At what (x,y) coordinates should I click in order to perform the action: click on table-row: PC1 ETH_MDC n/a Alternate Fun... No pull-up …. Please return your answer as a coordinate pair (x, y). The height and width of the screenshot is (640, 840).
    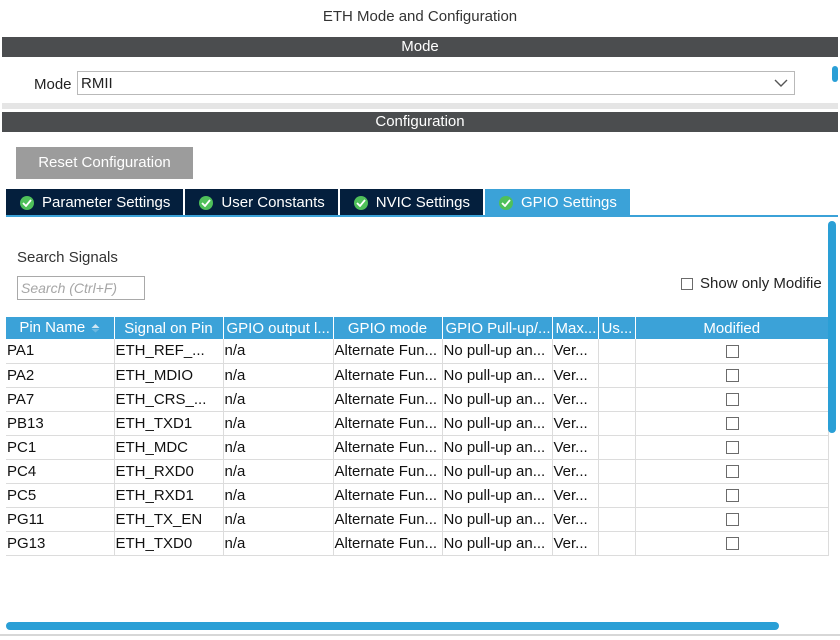
    Looking at the image, I should click on (417, 447).